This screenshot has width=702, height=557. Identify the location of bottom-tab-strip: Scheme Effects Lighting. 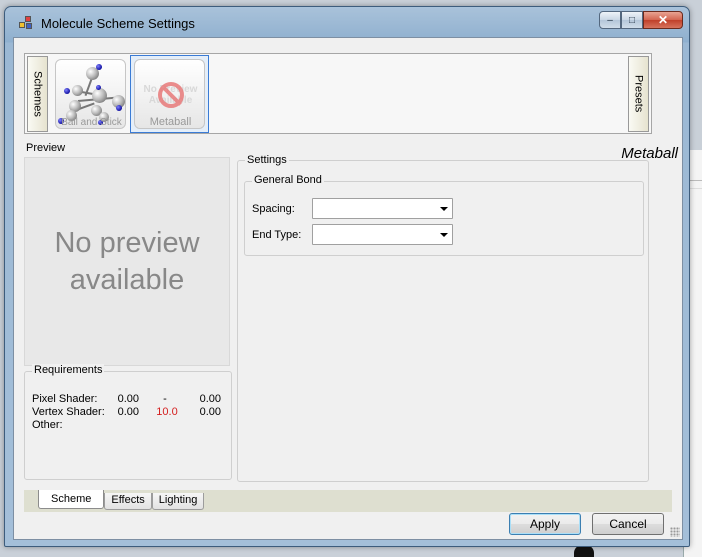
(121, 500).